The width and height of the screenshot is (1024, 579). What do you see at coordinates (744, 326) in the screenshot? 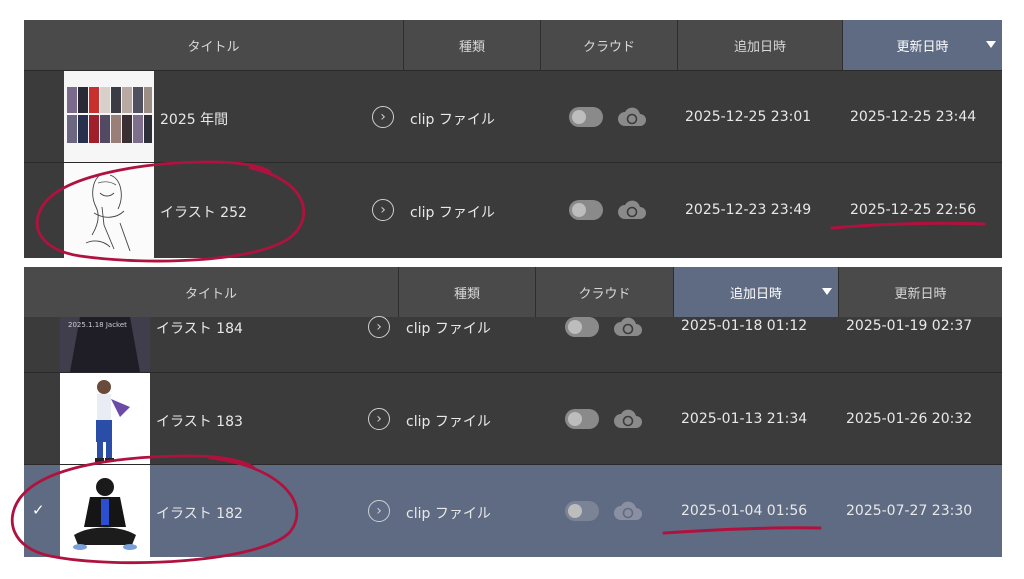
I see `row-added-date: 2025-01-18 01:12` at bounding box center [744, 326].